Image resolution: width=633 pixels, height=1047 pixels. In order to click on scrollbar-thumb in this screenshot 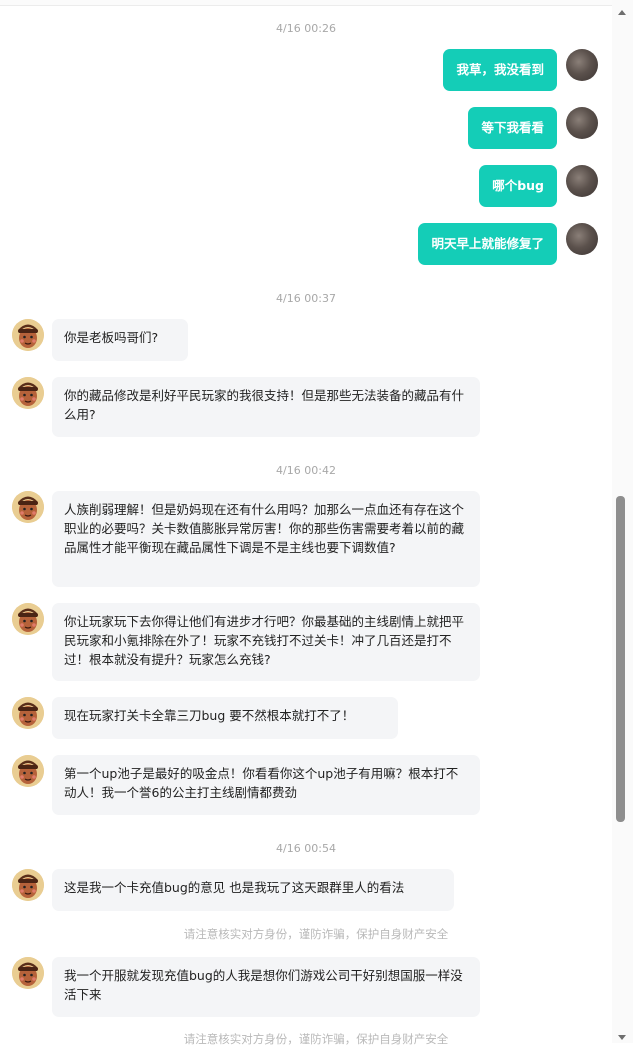, I will do `click(620, 659)`.